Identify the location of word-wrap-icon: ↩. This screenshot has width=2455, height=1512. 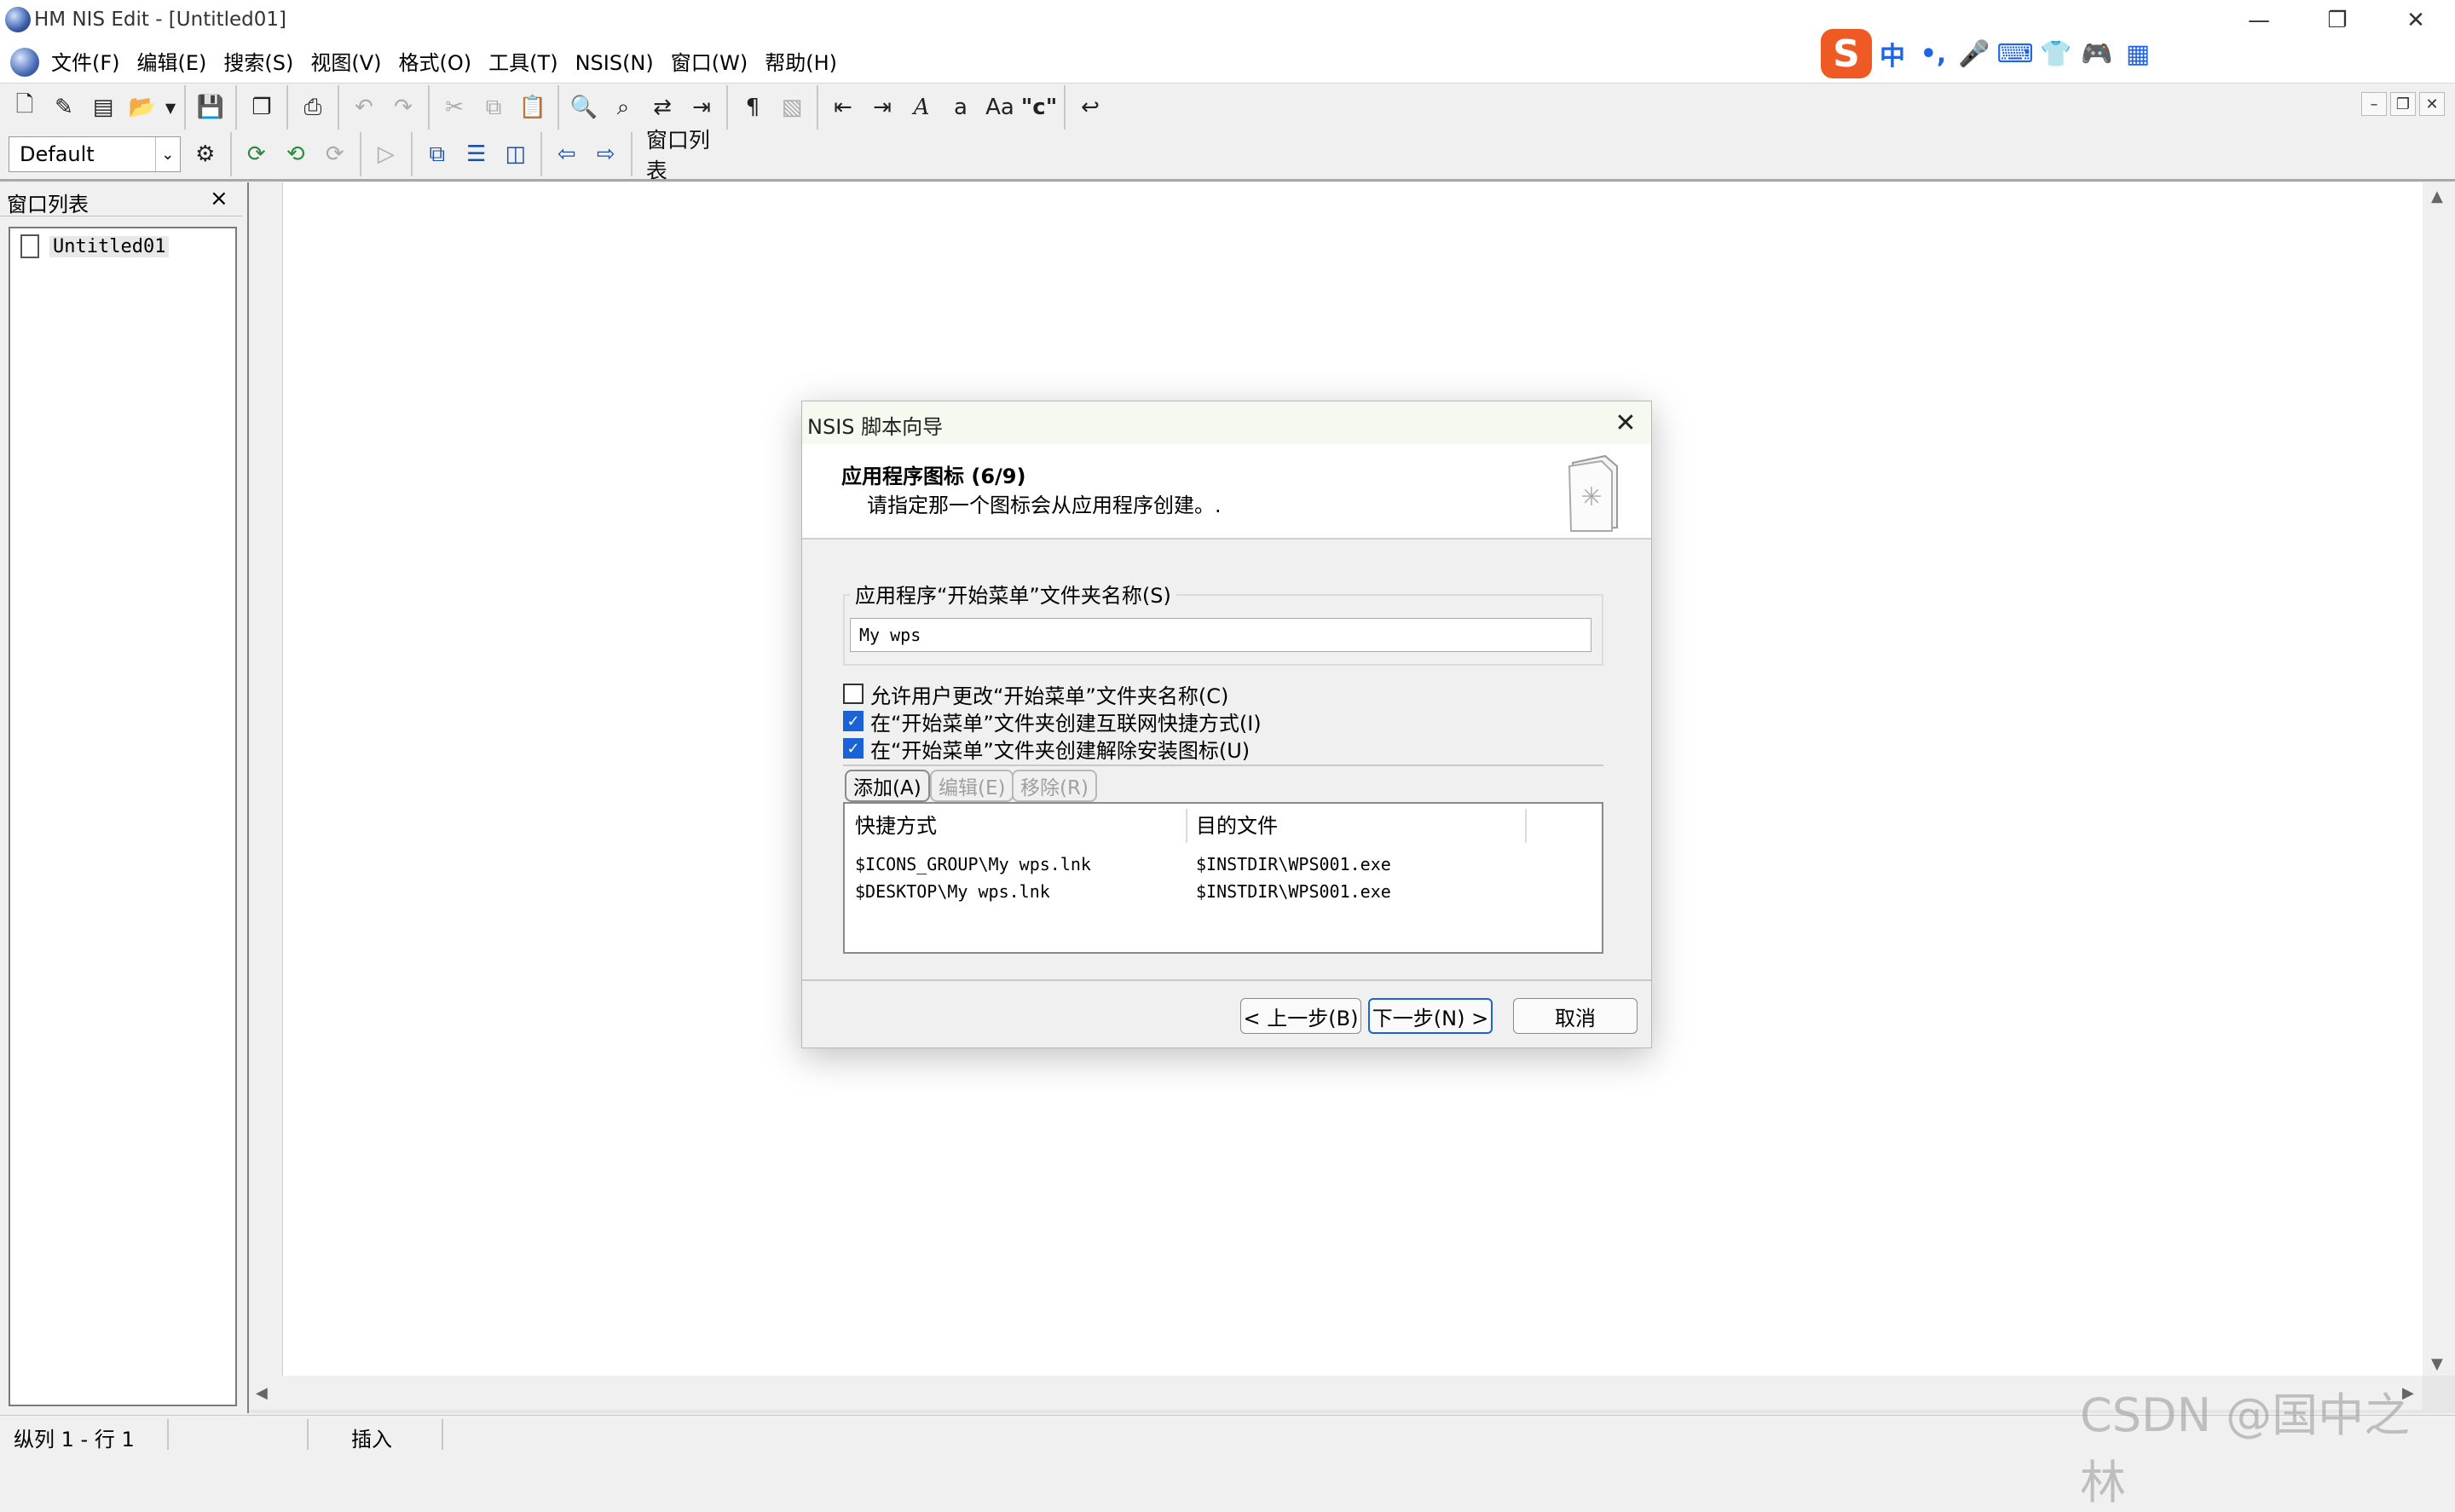
(1090, 107).